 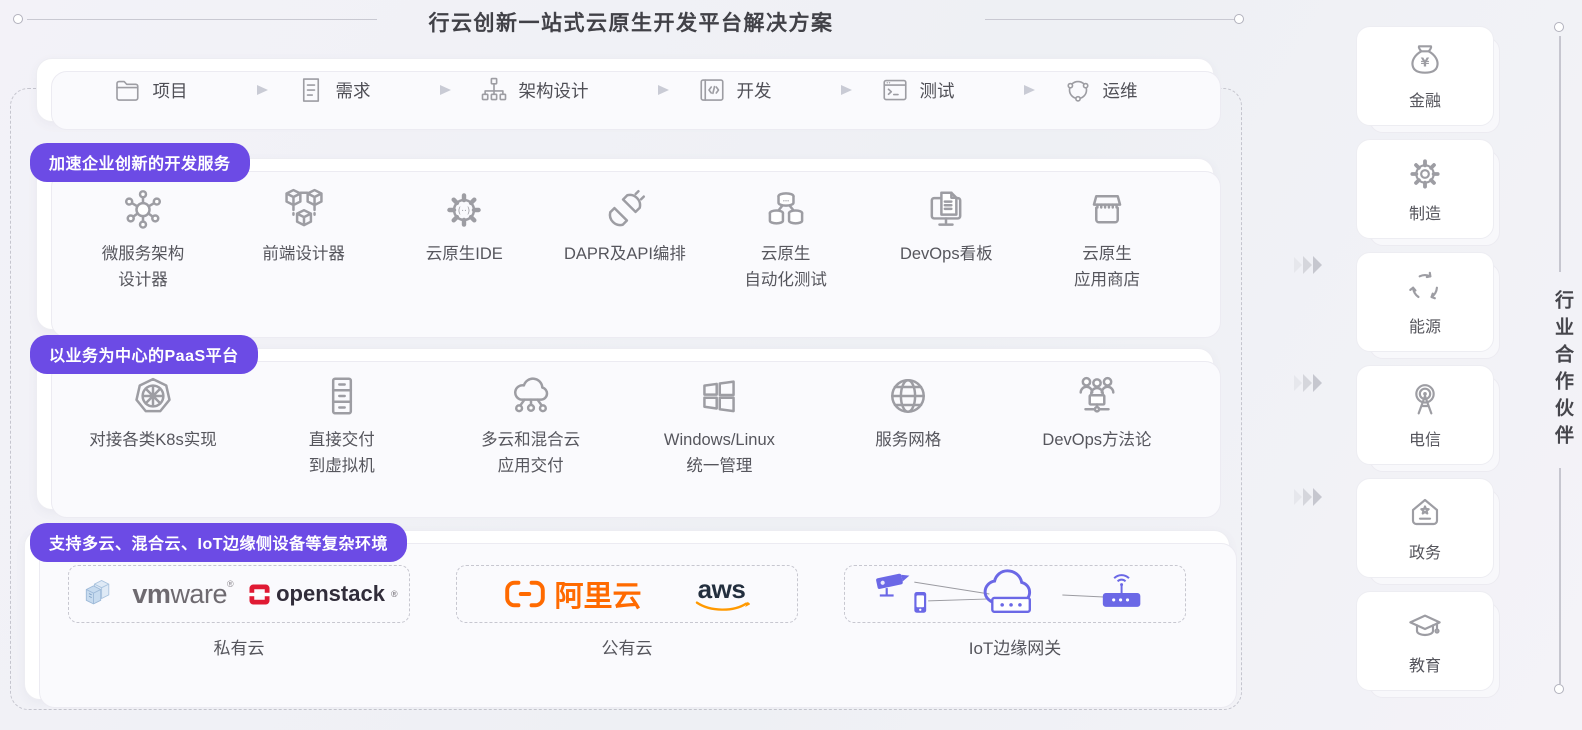 What do you see at coordinates (1425, 512) in the screenshot?
I see `government-icon` at bounding box center [1425, 512].